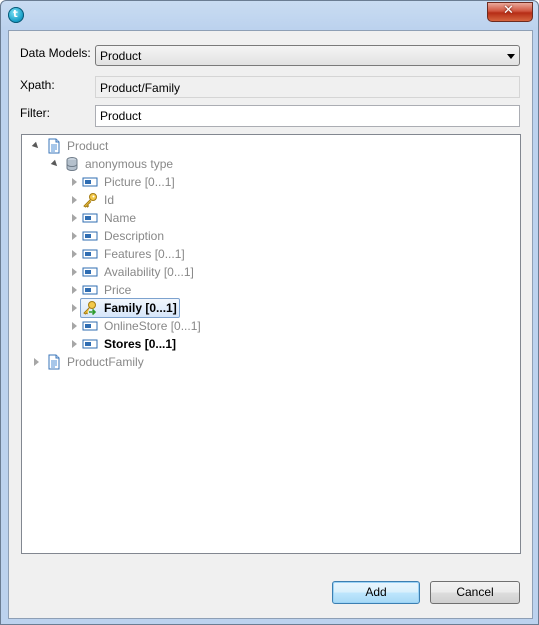  Describe the element at coordinates (35, 113) in the screenshot. I see `filter-label: Filter:` at that location.